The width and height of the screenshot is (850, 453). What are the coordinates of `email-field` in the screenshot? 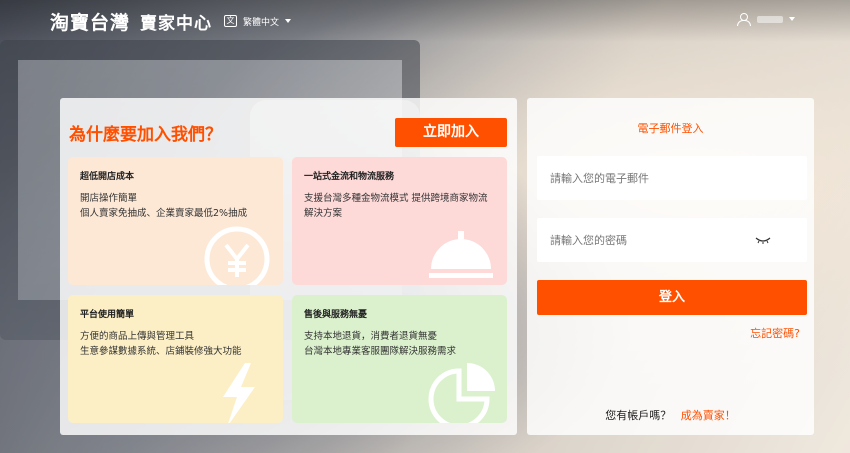 It's located at (672, 178).